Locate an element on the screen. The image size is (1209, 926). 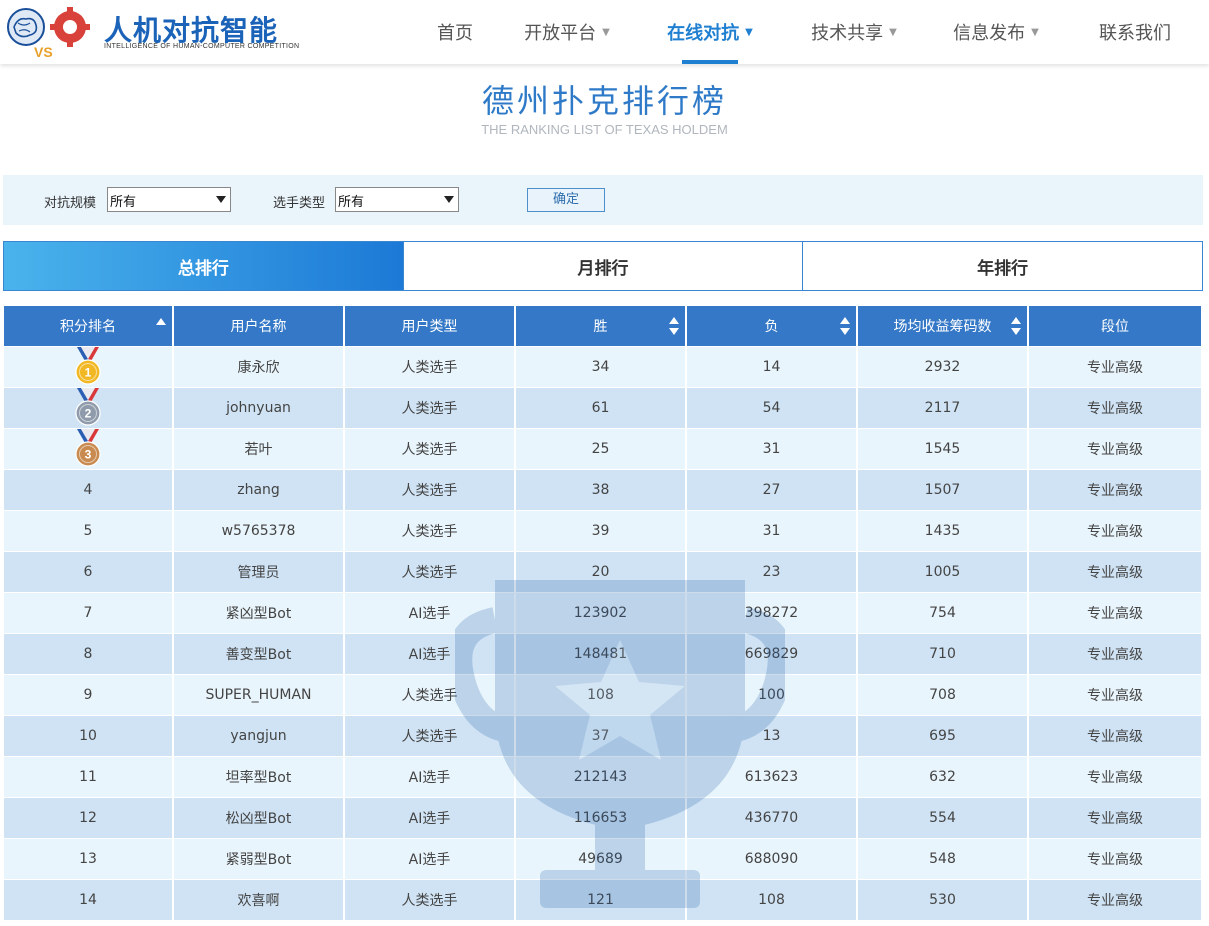
win-cell-text: 212143 is located at coordinates (600, 777).